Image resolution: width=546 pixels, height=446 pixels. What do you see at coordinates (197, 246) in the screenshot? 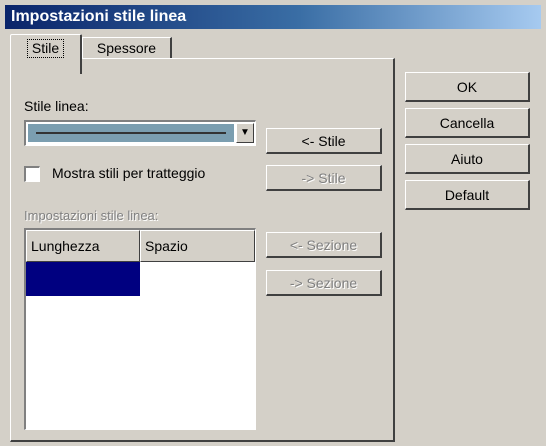
I see `header-spazio: Spazio` at bounding box center [197, 246].